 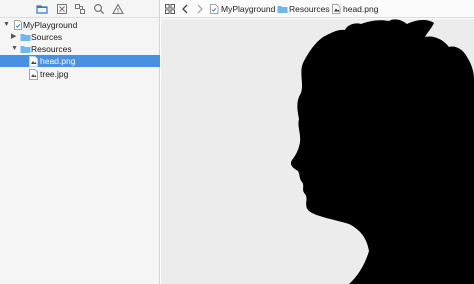 What do you see at coordinates (99, 9) in the screenshot?
I see `search-icon` at bounding box center [99, 9].